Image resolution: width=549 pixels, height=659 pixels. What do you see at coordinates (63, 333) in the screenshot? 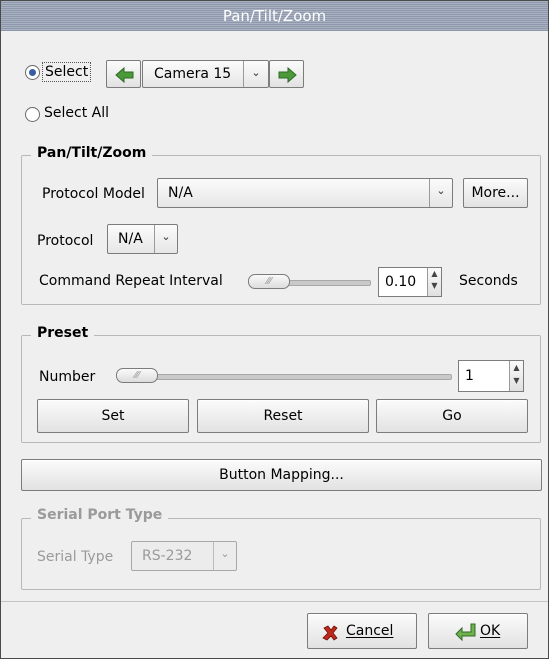
I see `preset-group-label: Preset` at bounding box center [63, 333].